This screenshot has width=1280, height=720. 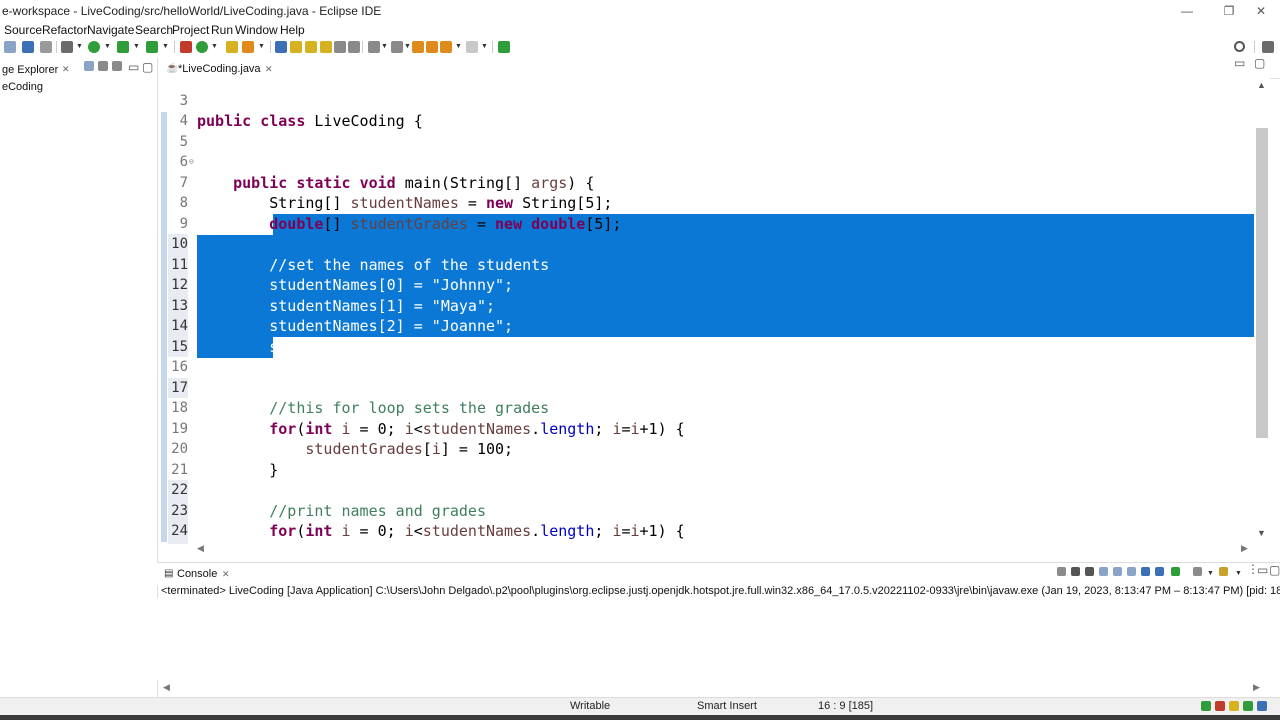 I want to click on toggle-mark-icon, so click(x=281, y=47).